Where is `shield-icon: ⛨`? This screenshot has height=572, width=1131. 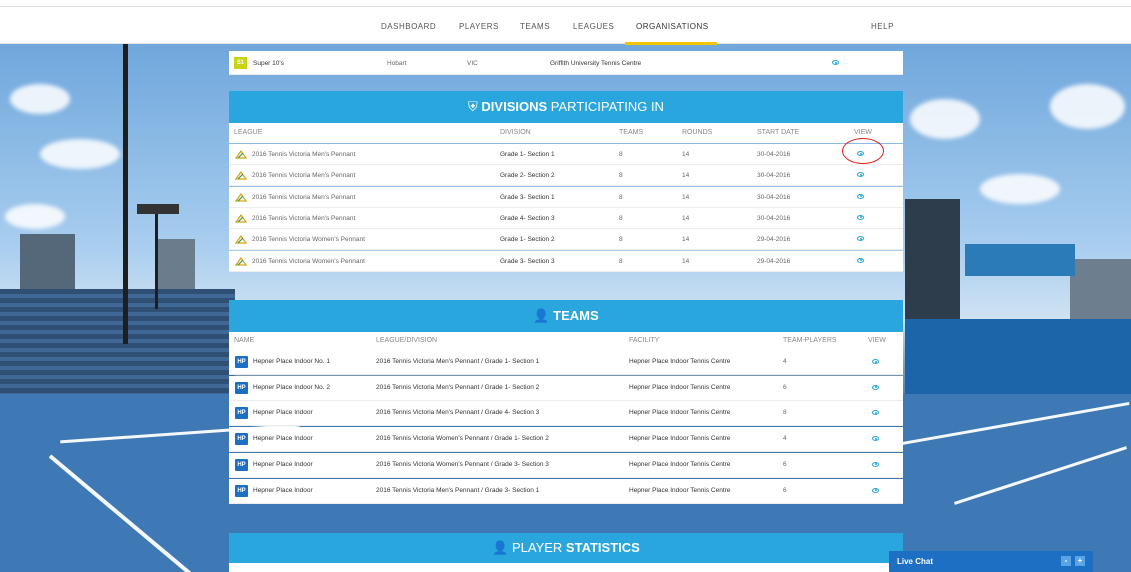 shield-icon: ⛨ is located at coordinates (473, 106).